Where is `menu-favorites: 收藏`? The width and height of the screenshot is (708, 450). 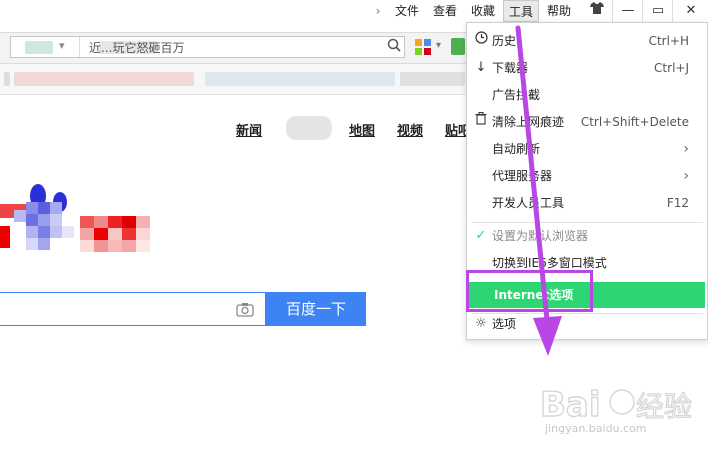
menu-favorites: 收藏 is located at coordinates (483, 11).